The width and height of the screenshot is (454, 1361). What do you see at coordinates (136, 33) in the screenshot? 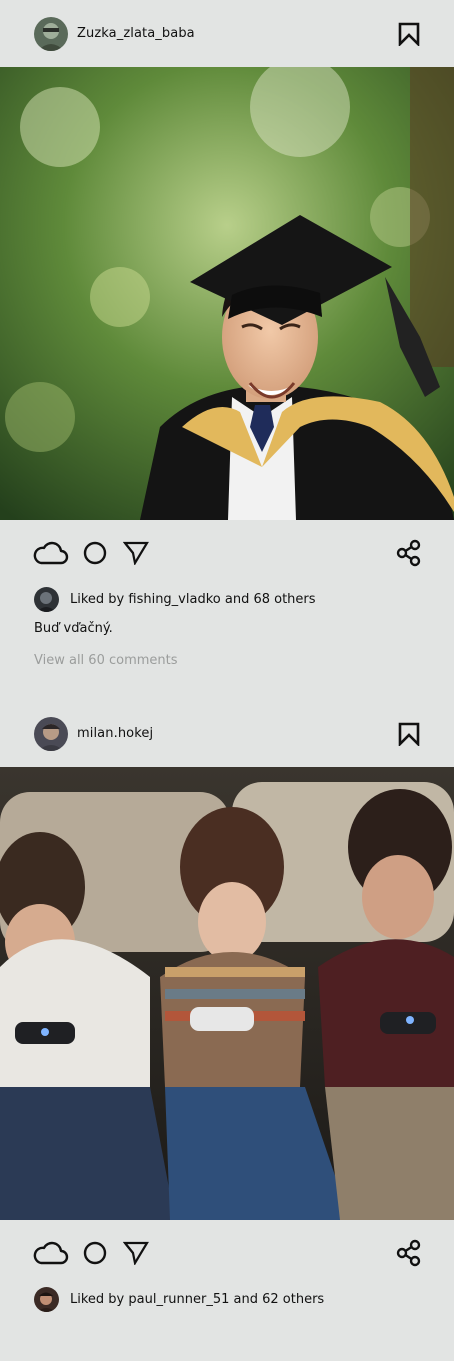
I see `post-username: Zuzka_zlata_baba` at bounding box center [136, 33].